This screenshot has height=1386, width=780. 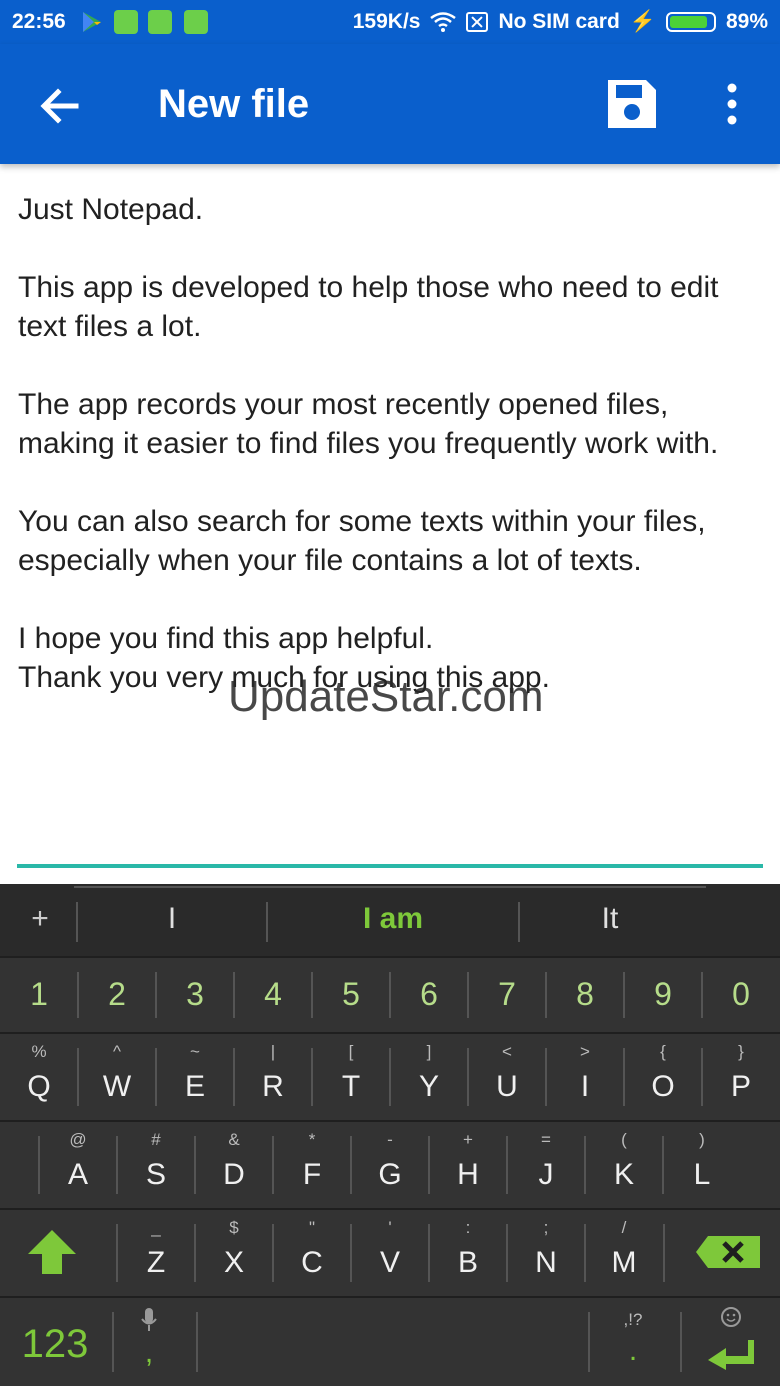 What do you see at coordinates (351, 1051) in the screenshot?
I see `key-alt-label: [` at bounding box center [351, 1051].